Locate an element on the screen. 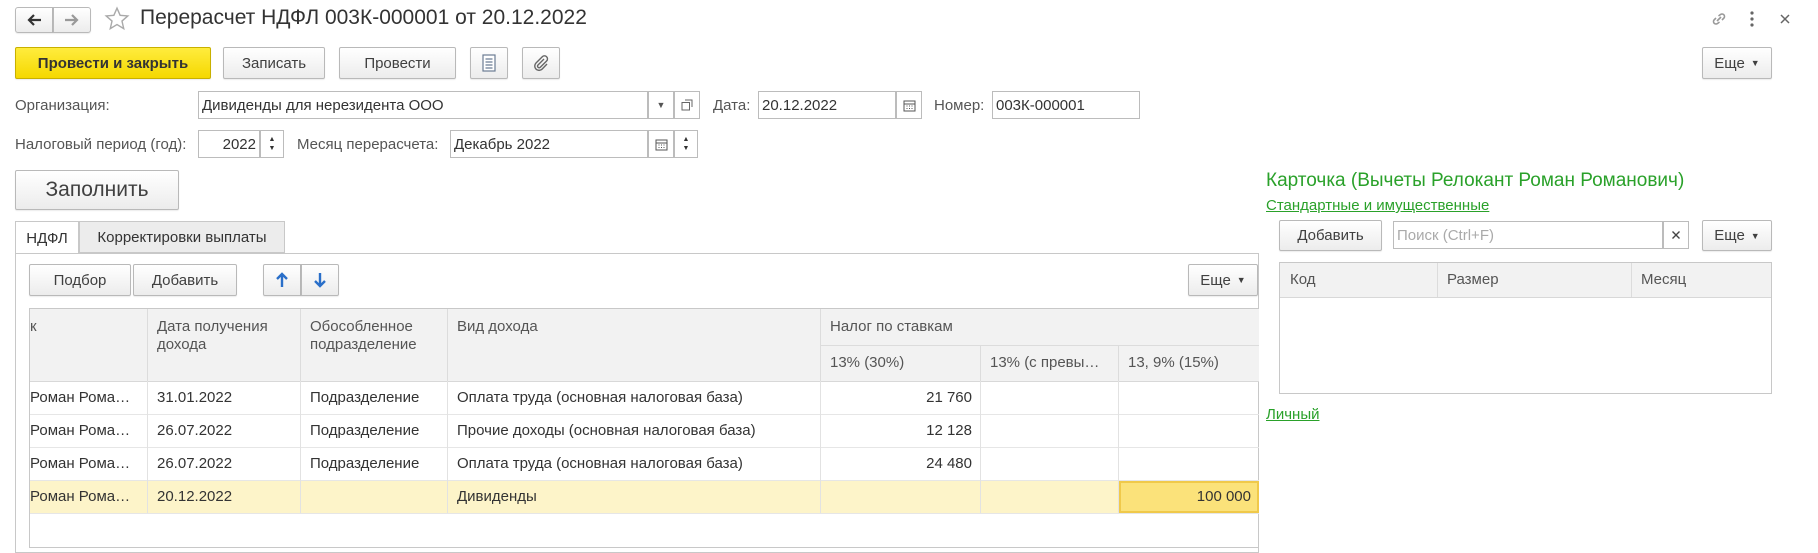  cell-date: 31.01.2022 is located at coordinates (195, 397).